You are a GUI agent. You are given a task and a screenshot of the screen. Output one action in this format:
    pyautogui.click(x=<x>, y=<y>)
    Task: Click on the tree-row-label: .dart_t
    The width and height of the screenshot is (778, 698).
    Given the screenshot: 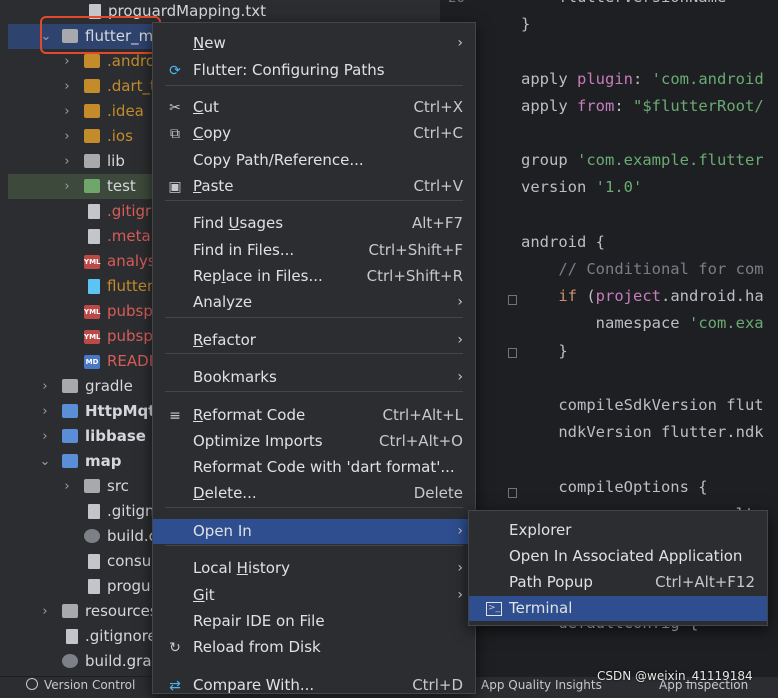 What is the action you would take?
    pyautogui.click(x=131, y=86)
    